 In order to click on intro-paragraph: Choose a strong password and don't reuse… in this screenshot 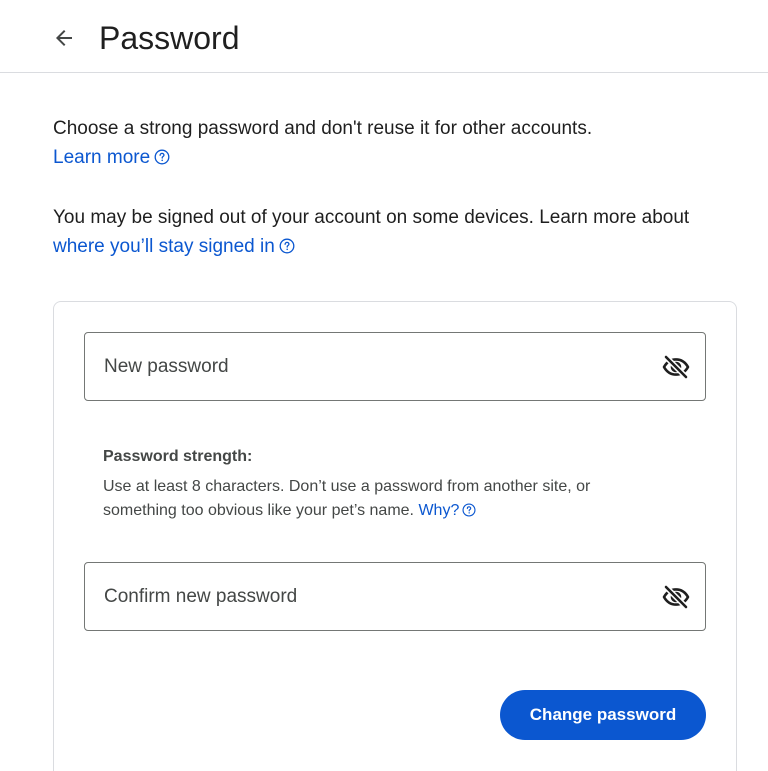, I will do `click(403, 143)`.